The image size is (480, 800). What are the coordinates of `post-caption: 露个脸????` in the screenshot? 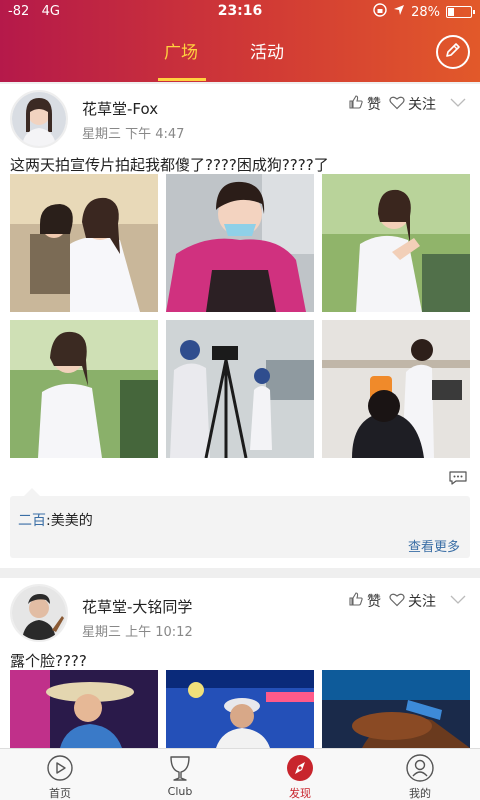 It's located at (48, 661).